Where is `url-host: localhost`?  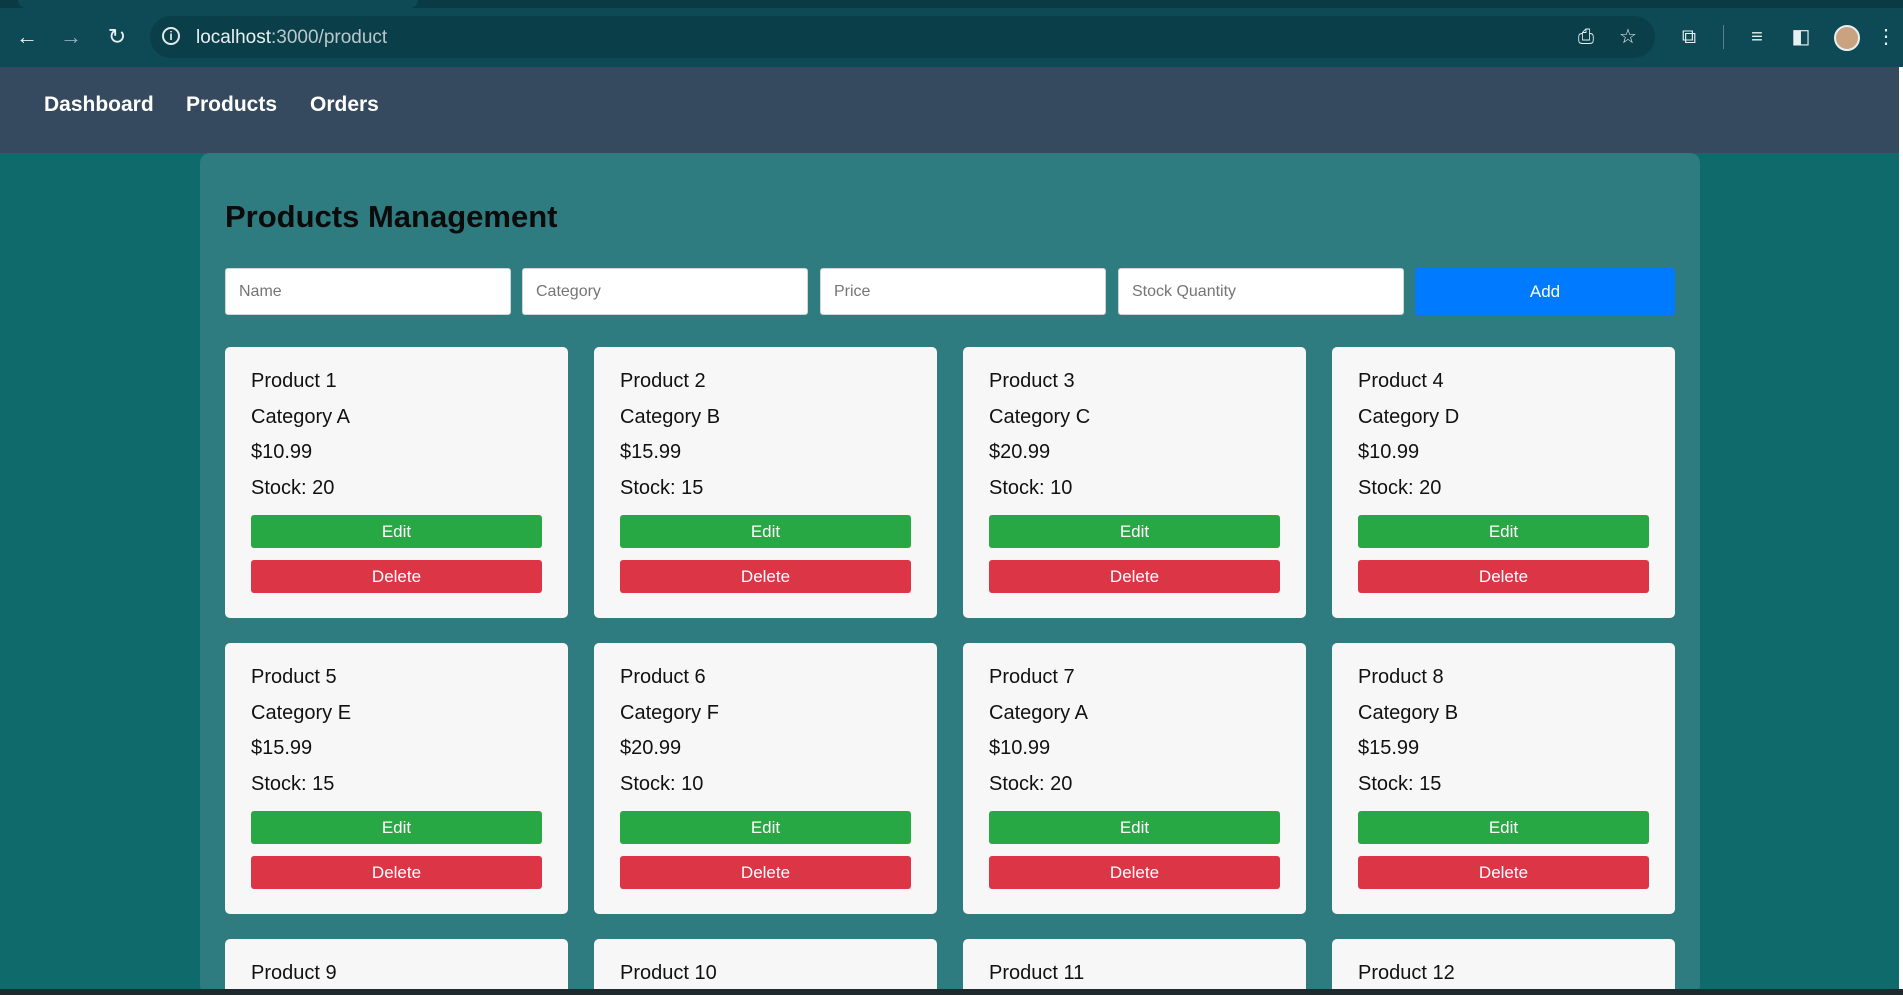 url-host: localhost is located at coordinates (233, 37).